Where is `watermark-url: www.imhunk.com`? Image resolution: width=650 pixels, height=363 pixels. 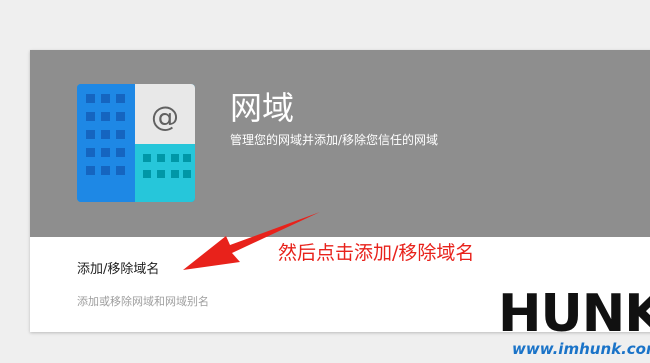
watermark-url: www.imhunk.com is located at coordinates (581, 349).